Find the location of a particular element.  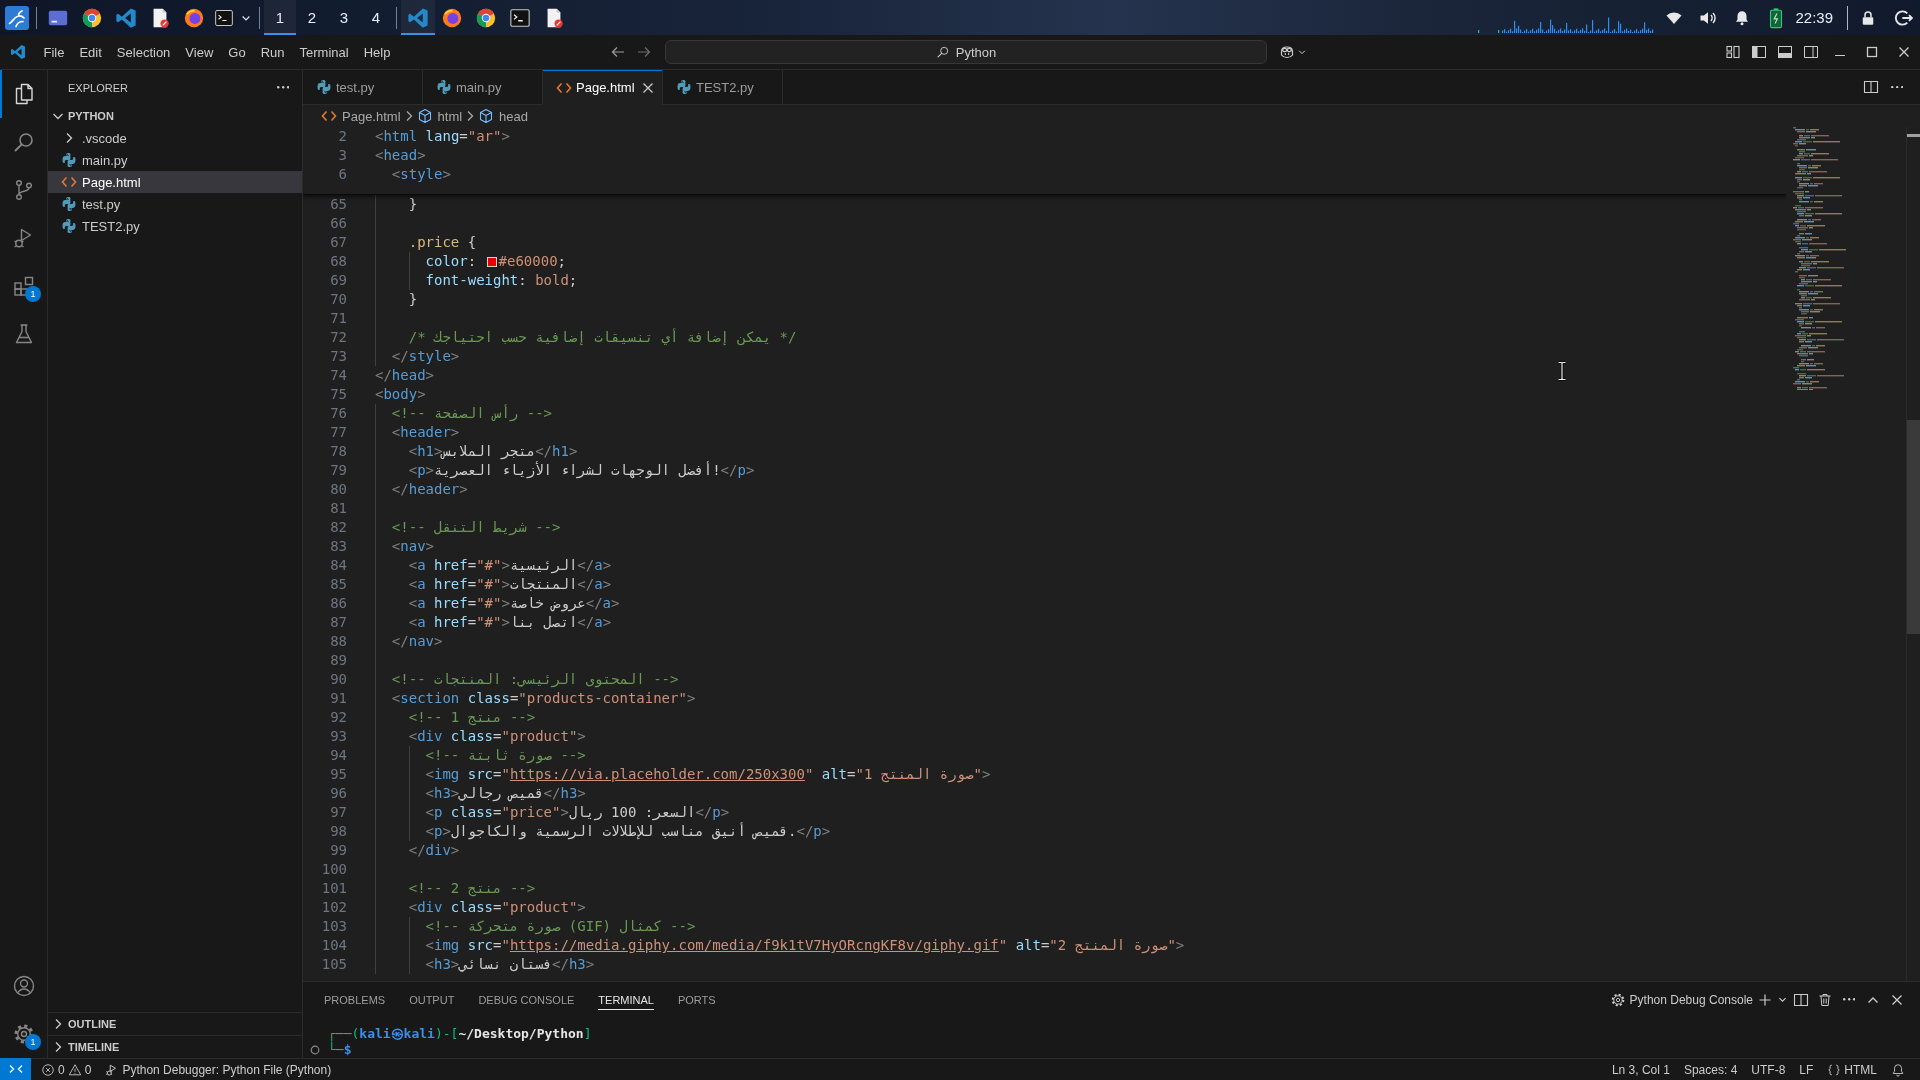

command-center: Python is located at coordinates (966, 52).